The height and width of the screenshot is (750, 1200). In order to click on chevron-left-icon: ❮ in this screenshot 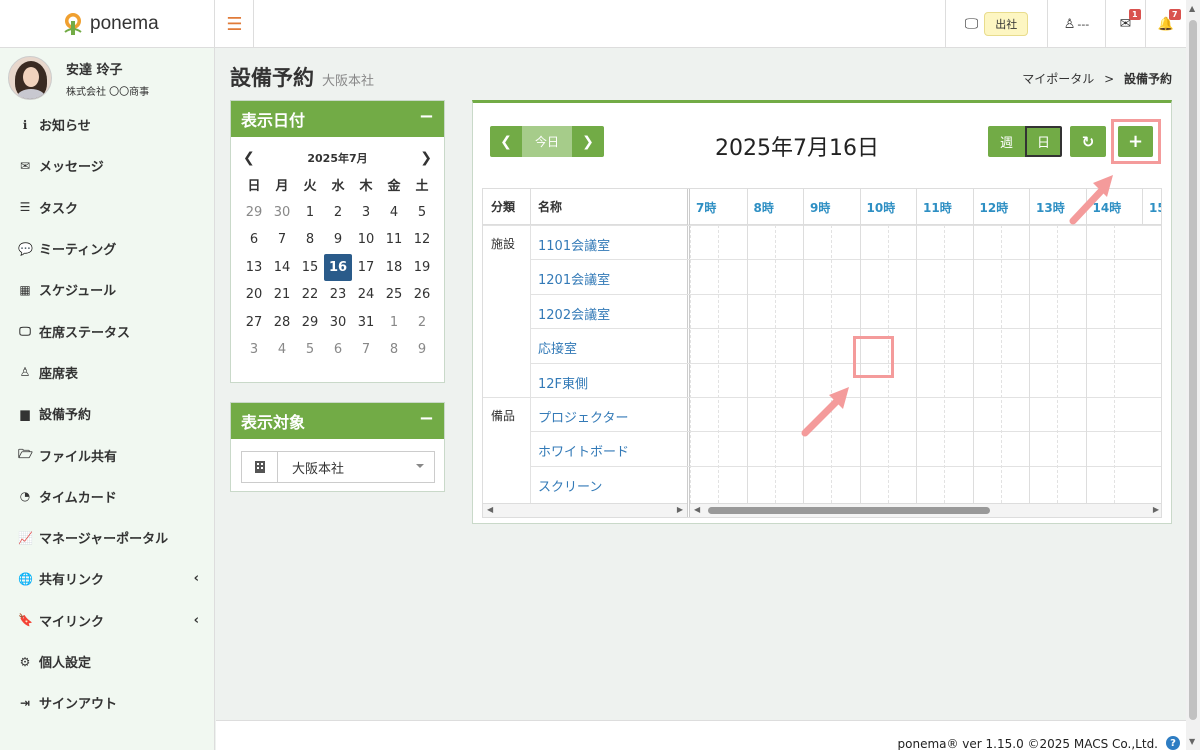, I will do `click(249, 158)`.